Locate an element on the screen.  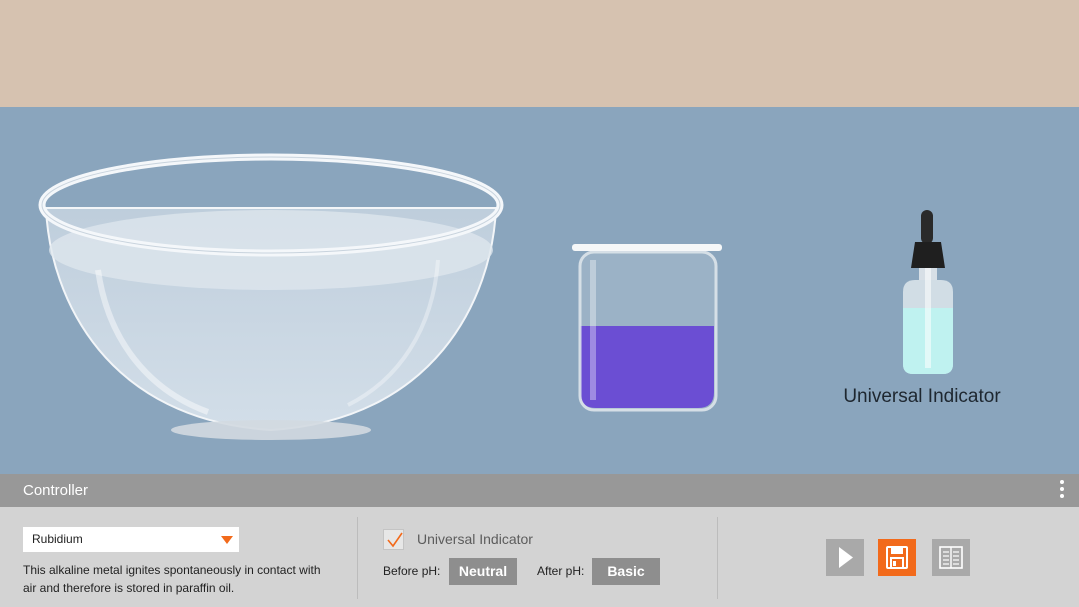
save-button is located at coordinates (897, 557).